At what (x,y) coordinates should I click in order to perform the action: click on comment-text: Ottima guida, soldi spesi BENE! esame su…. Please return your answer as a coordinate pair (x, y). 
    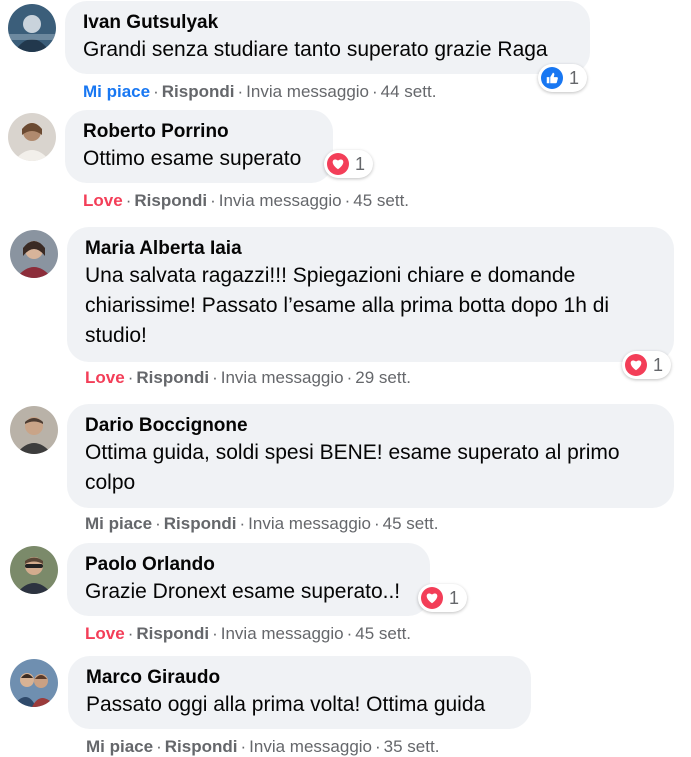
    Looking at the image, I should click on (352, 467).